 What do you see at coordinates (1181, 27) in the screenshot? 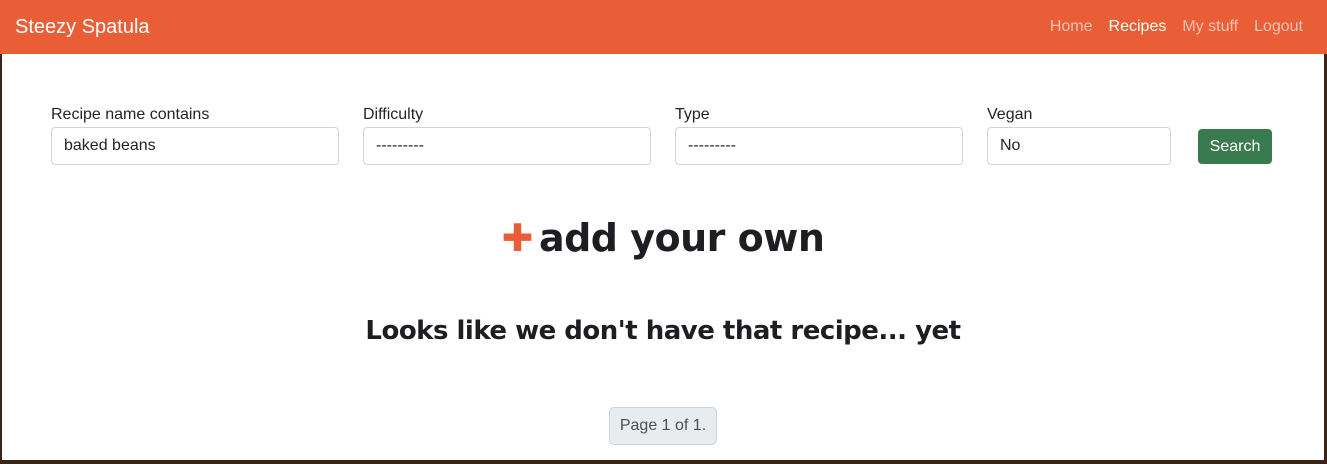
I see `nav-links: Home Recipes My stuff Logout` at bounding box center [1181, 27].